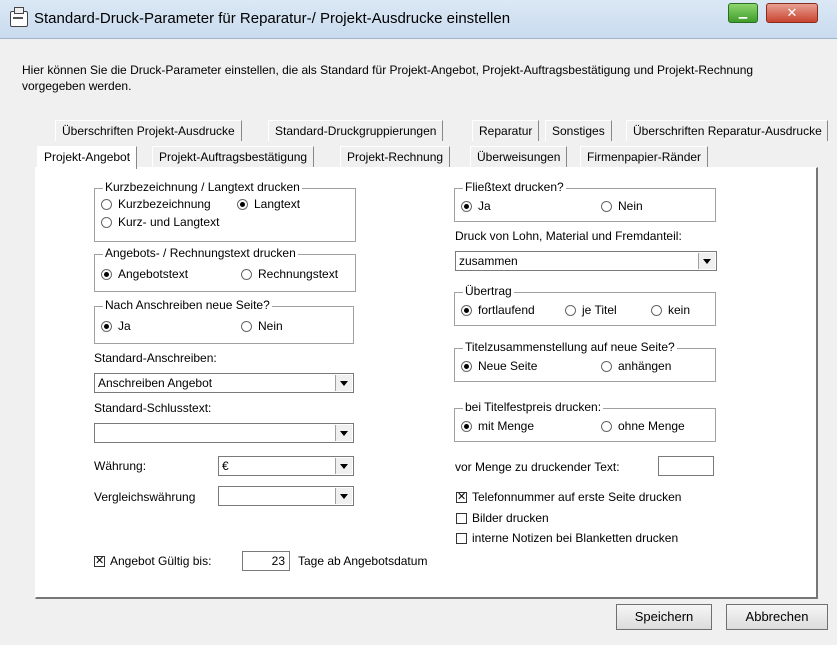 The image size is (837, 645). Describe the element at coordinates (144, 274) in the screenshot. I see `radio-angebotstext: Angebotstext` at that location.